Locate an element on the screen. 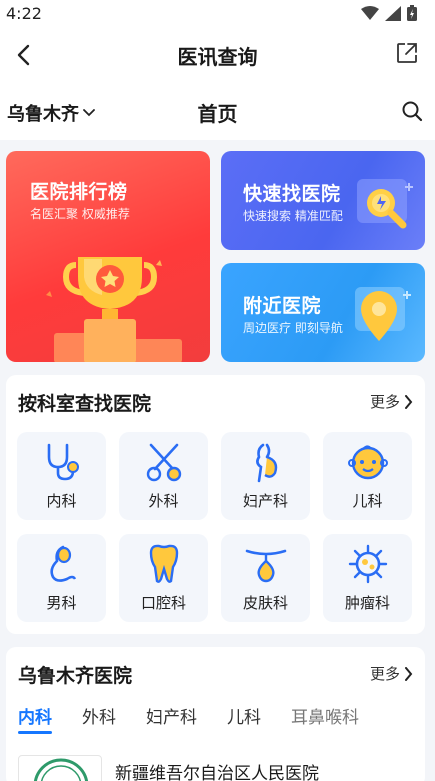 Image resolution: width=435 pixels, height=781 pixels. city-selector: 乌鲁木齐 is located at coordinates (51, 113).